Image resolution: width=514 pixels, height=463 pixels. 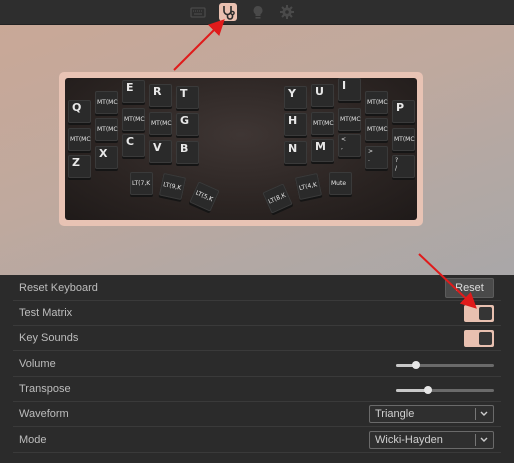 What do you see at coordinates (79, 111) in the screenshot?
I see `key: Q` at bounding box center [79, 111].